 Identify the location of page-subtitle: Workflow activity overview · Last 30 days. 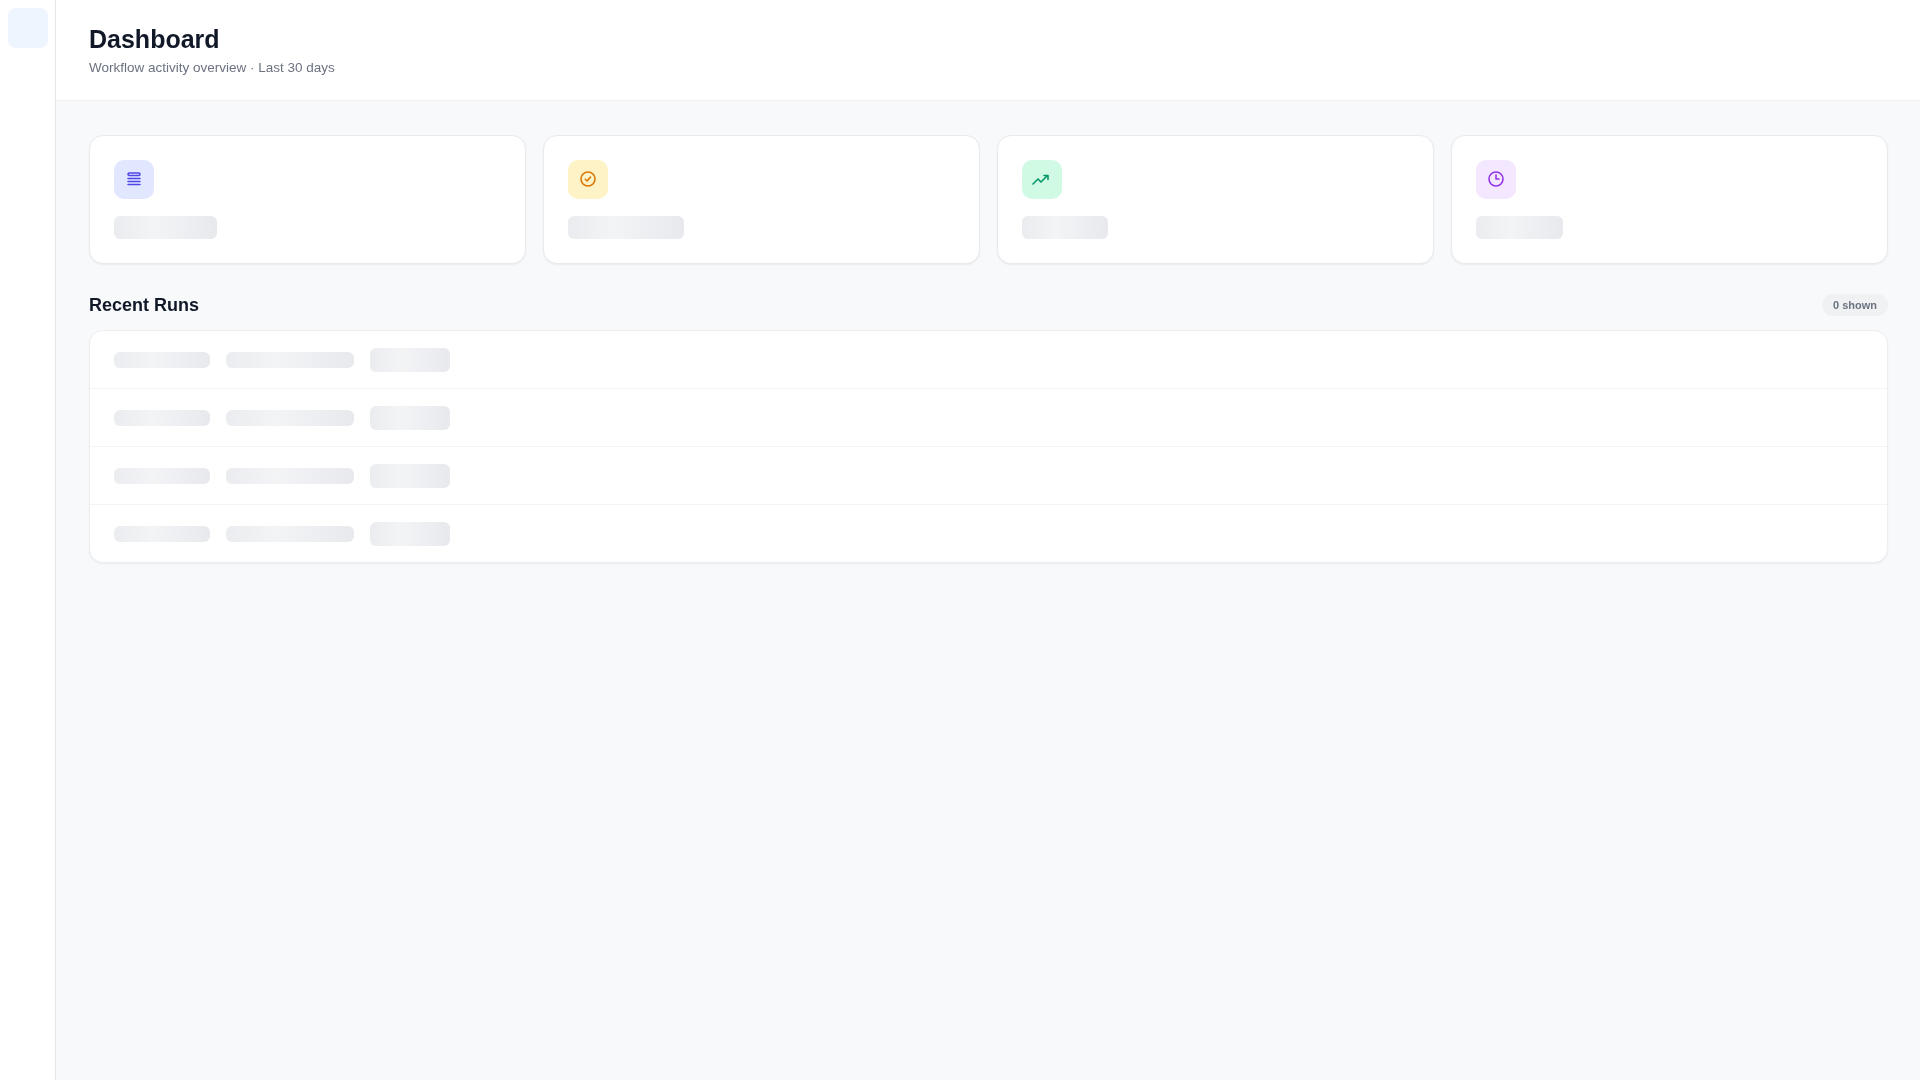
(212, 67).